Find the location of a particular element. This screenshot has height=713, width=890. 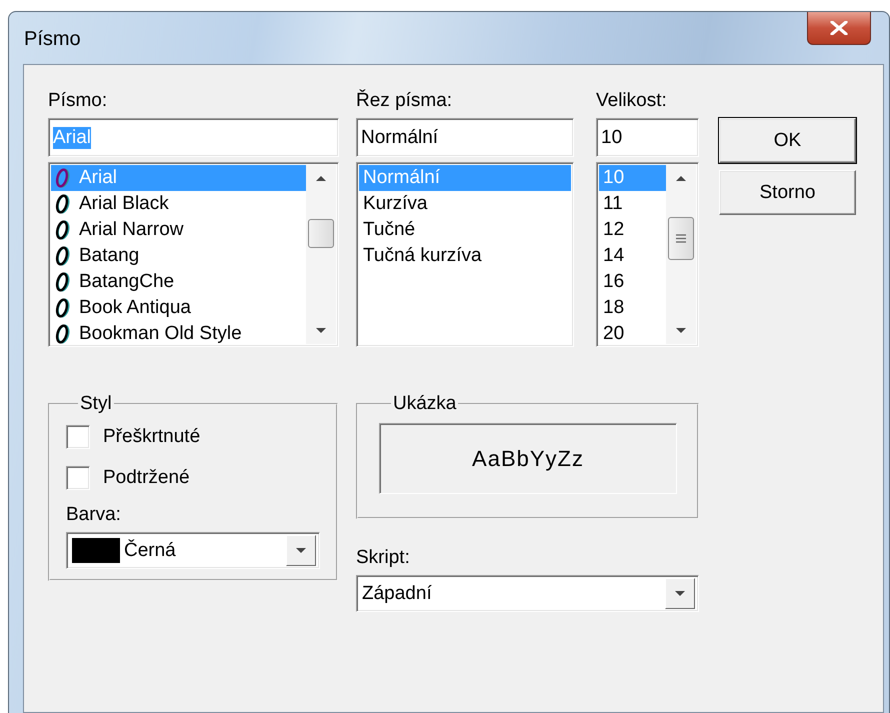

list-item: Bookman Old Style is located at coordinates (178, 333).